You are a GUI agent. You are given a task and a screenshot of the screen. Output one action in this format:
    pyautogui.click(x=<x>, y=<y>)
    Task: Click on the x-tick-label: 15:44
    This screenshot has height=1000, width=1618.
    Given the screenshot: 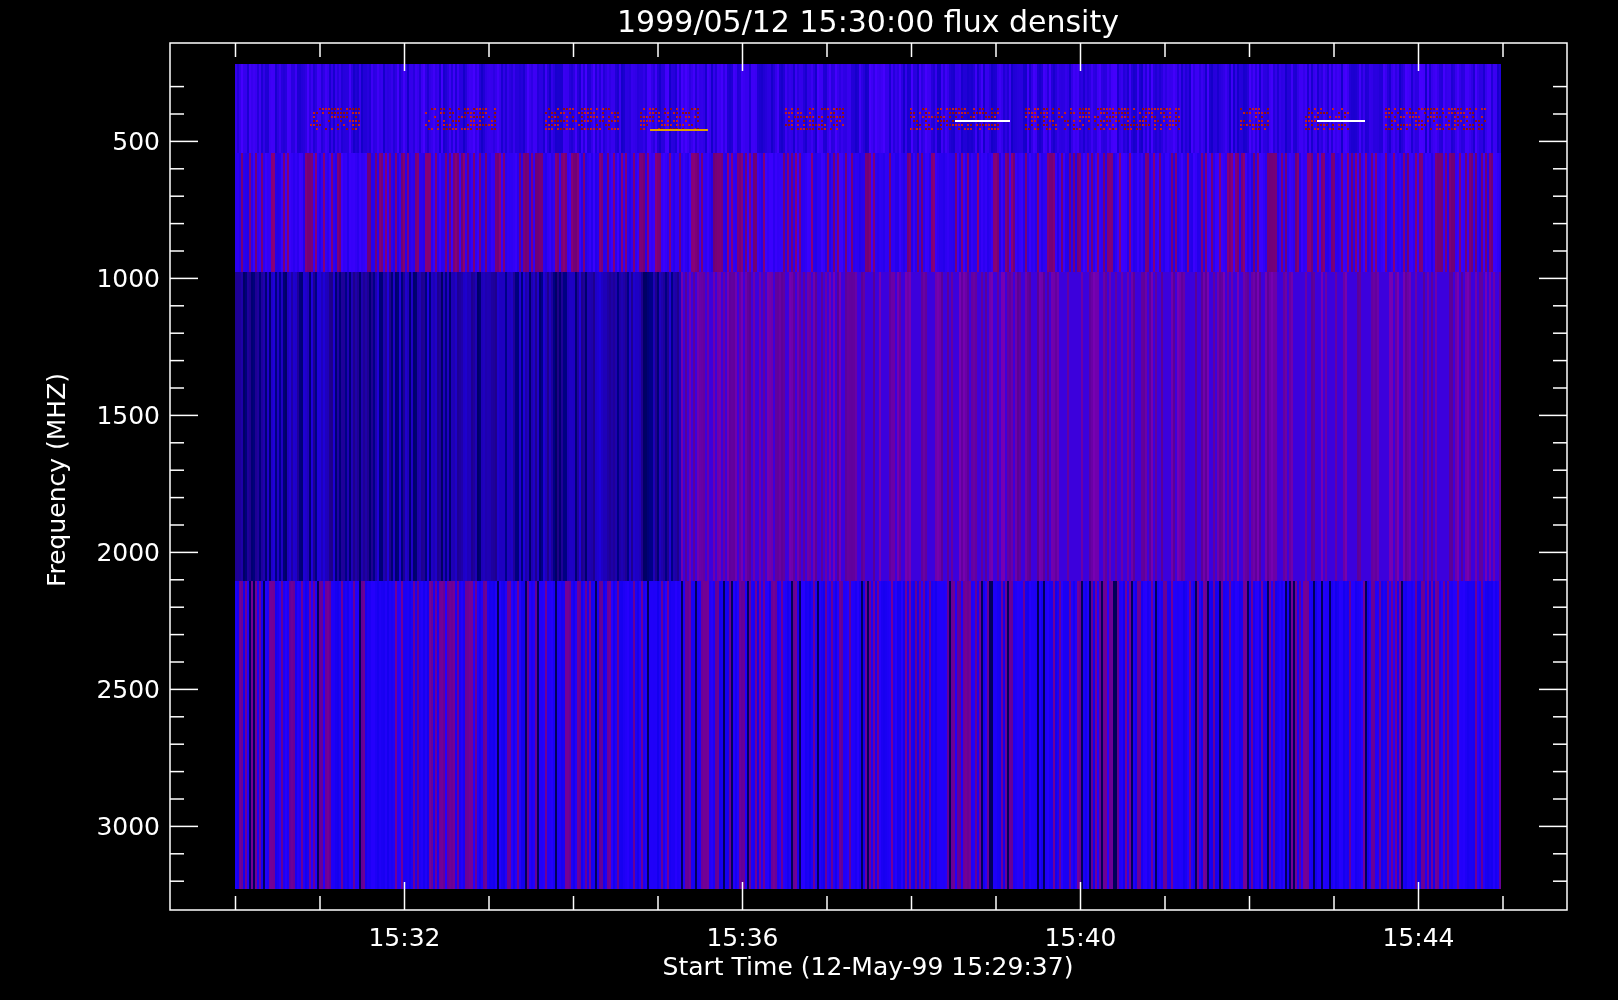 What is the action you would take?
    pyautogui.click(x=1418, y=937)
    